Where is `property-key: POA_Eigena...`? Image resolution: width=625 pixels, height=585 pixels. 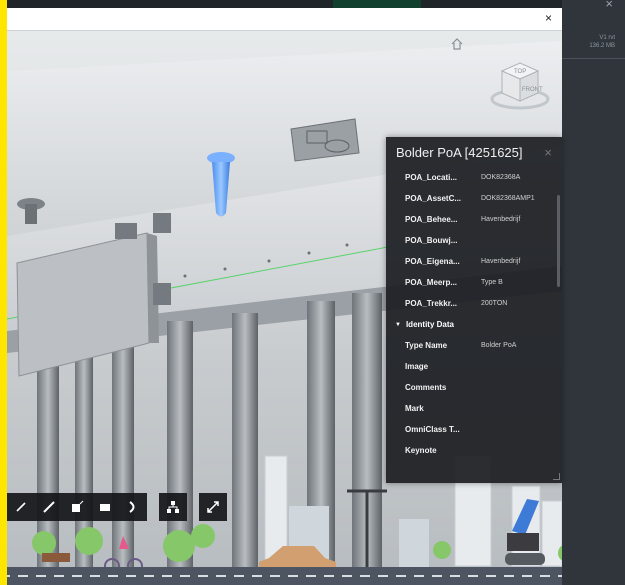 property-key: POA_Eigena... is located at coordinates (432, 261).